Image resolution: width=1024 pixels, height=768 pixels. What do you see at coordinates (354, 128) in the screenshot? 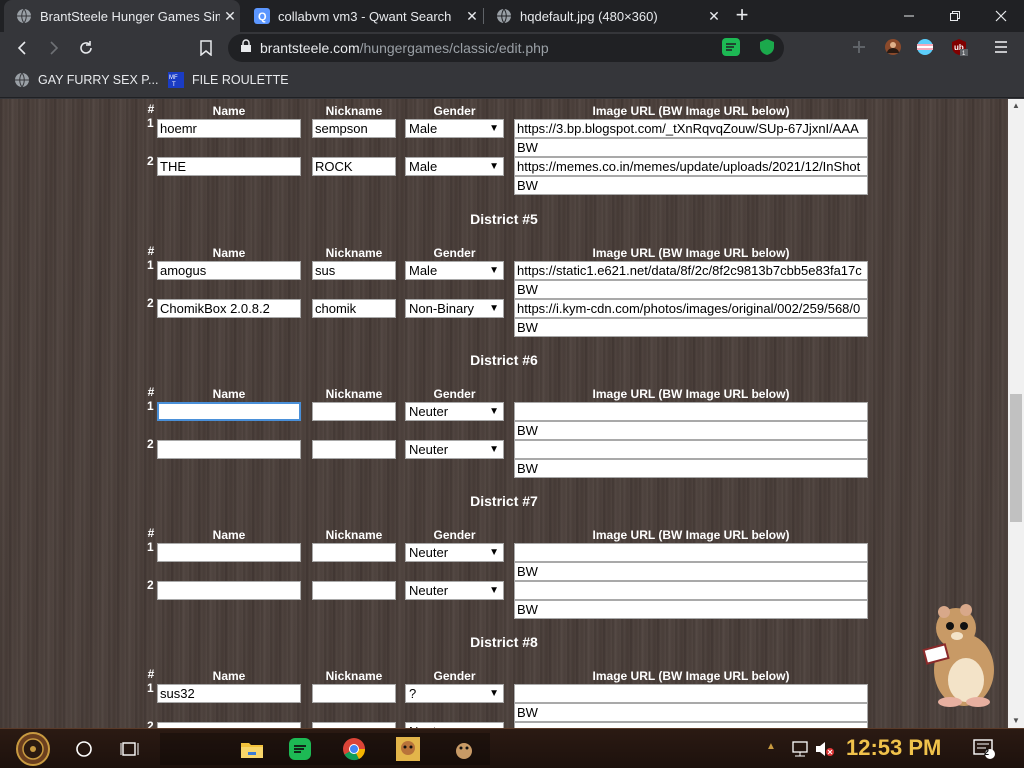
I see `tribute-nickname-input: sempson` at bounding box center [354, 128].